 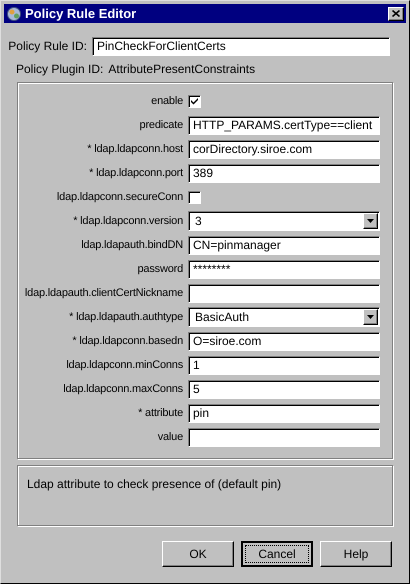 What do you see at coordinates (284, 365) in the screenshot?
I see `input-field: 1` at bounding box center [284, 365].